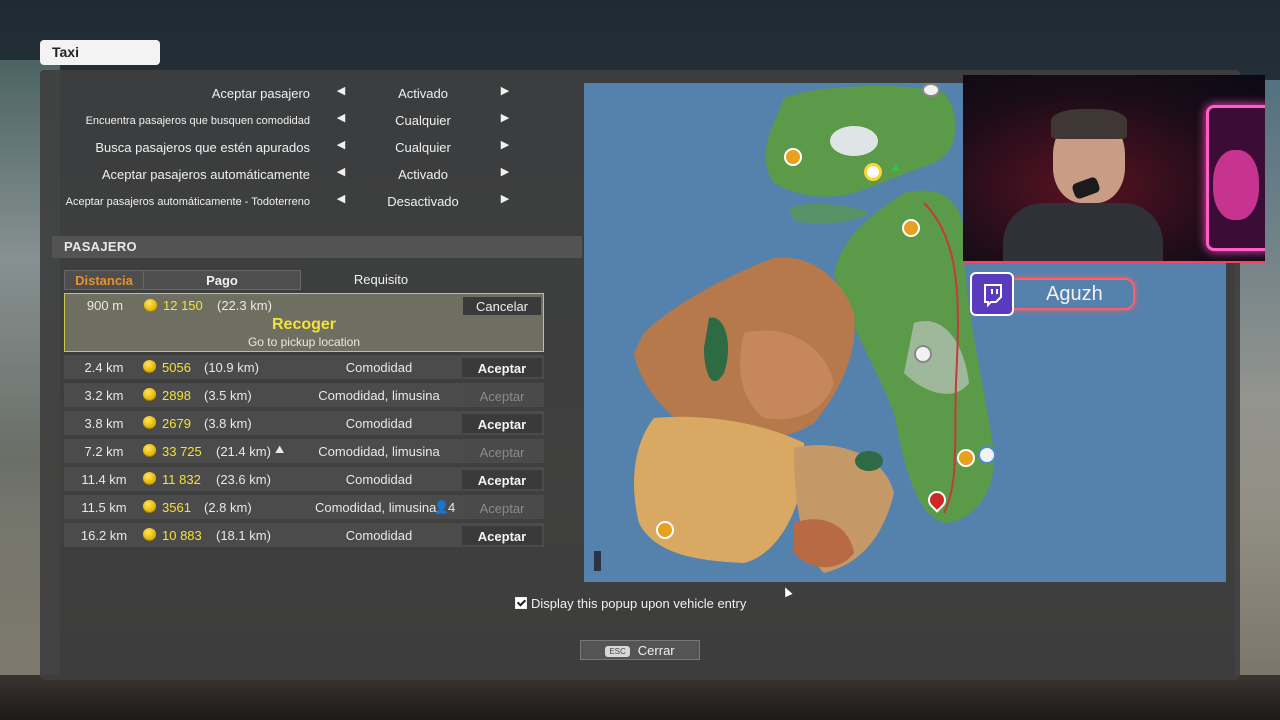 This screenshot has width=1280, height=720. What do you see at coordinates (304, 324) in the screenshot?
I see `ride-status: Recoger` at bounding box center [304, 324].